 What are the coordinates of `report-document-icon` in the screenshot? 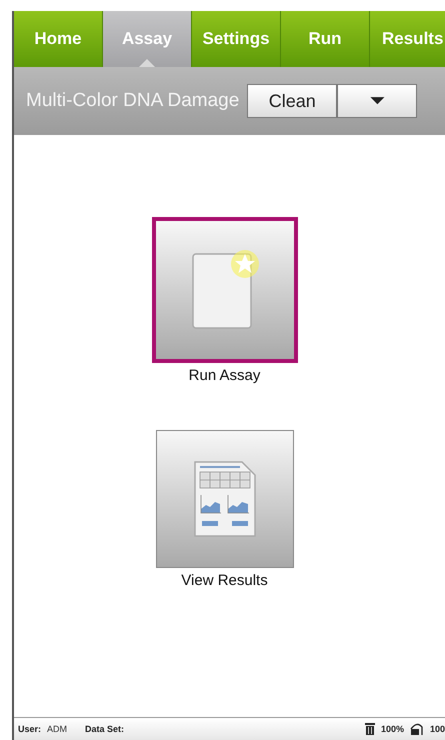 It's located at (225, 499).